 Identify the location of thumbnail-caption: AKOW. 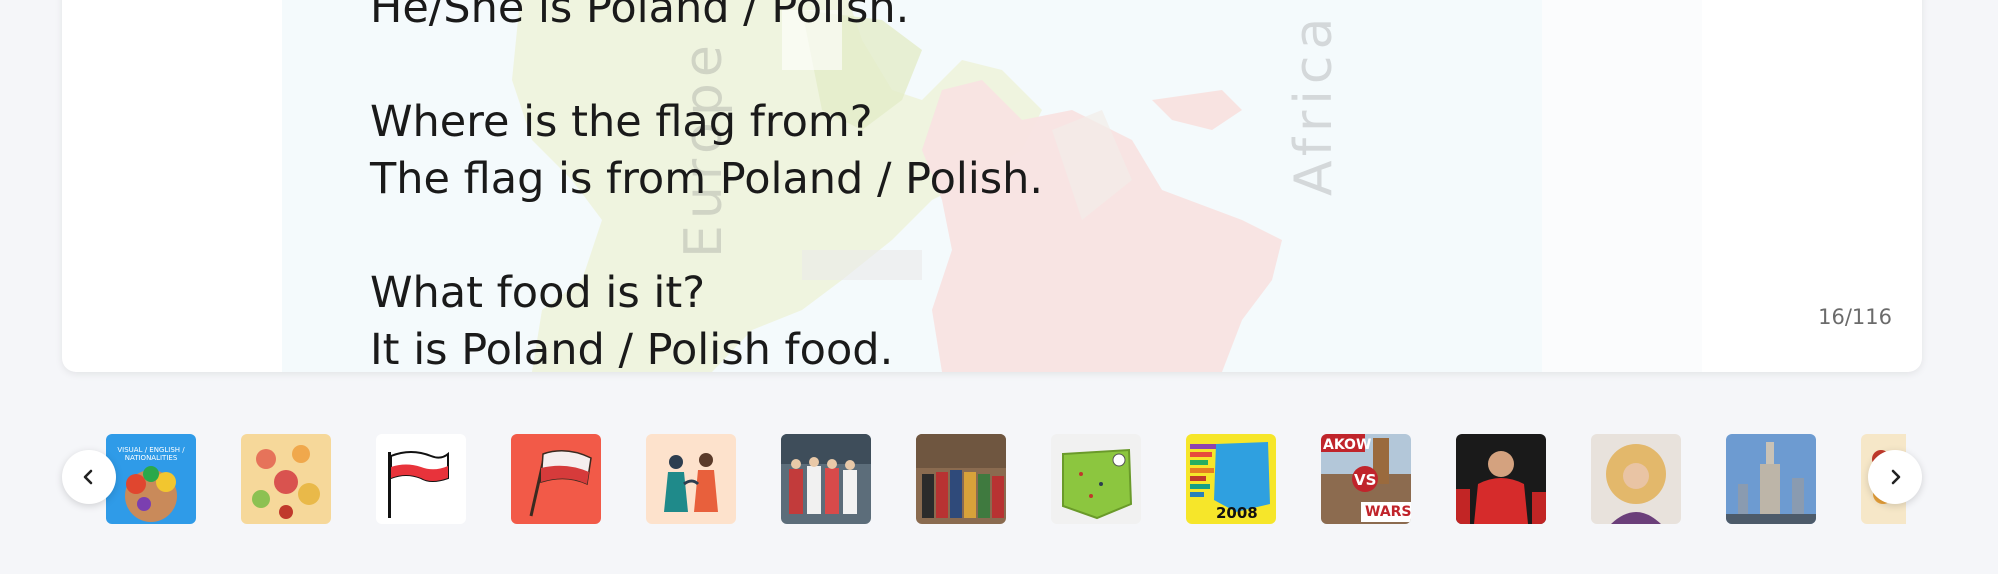
(1347, 445).